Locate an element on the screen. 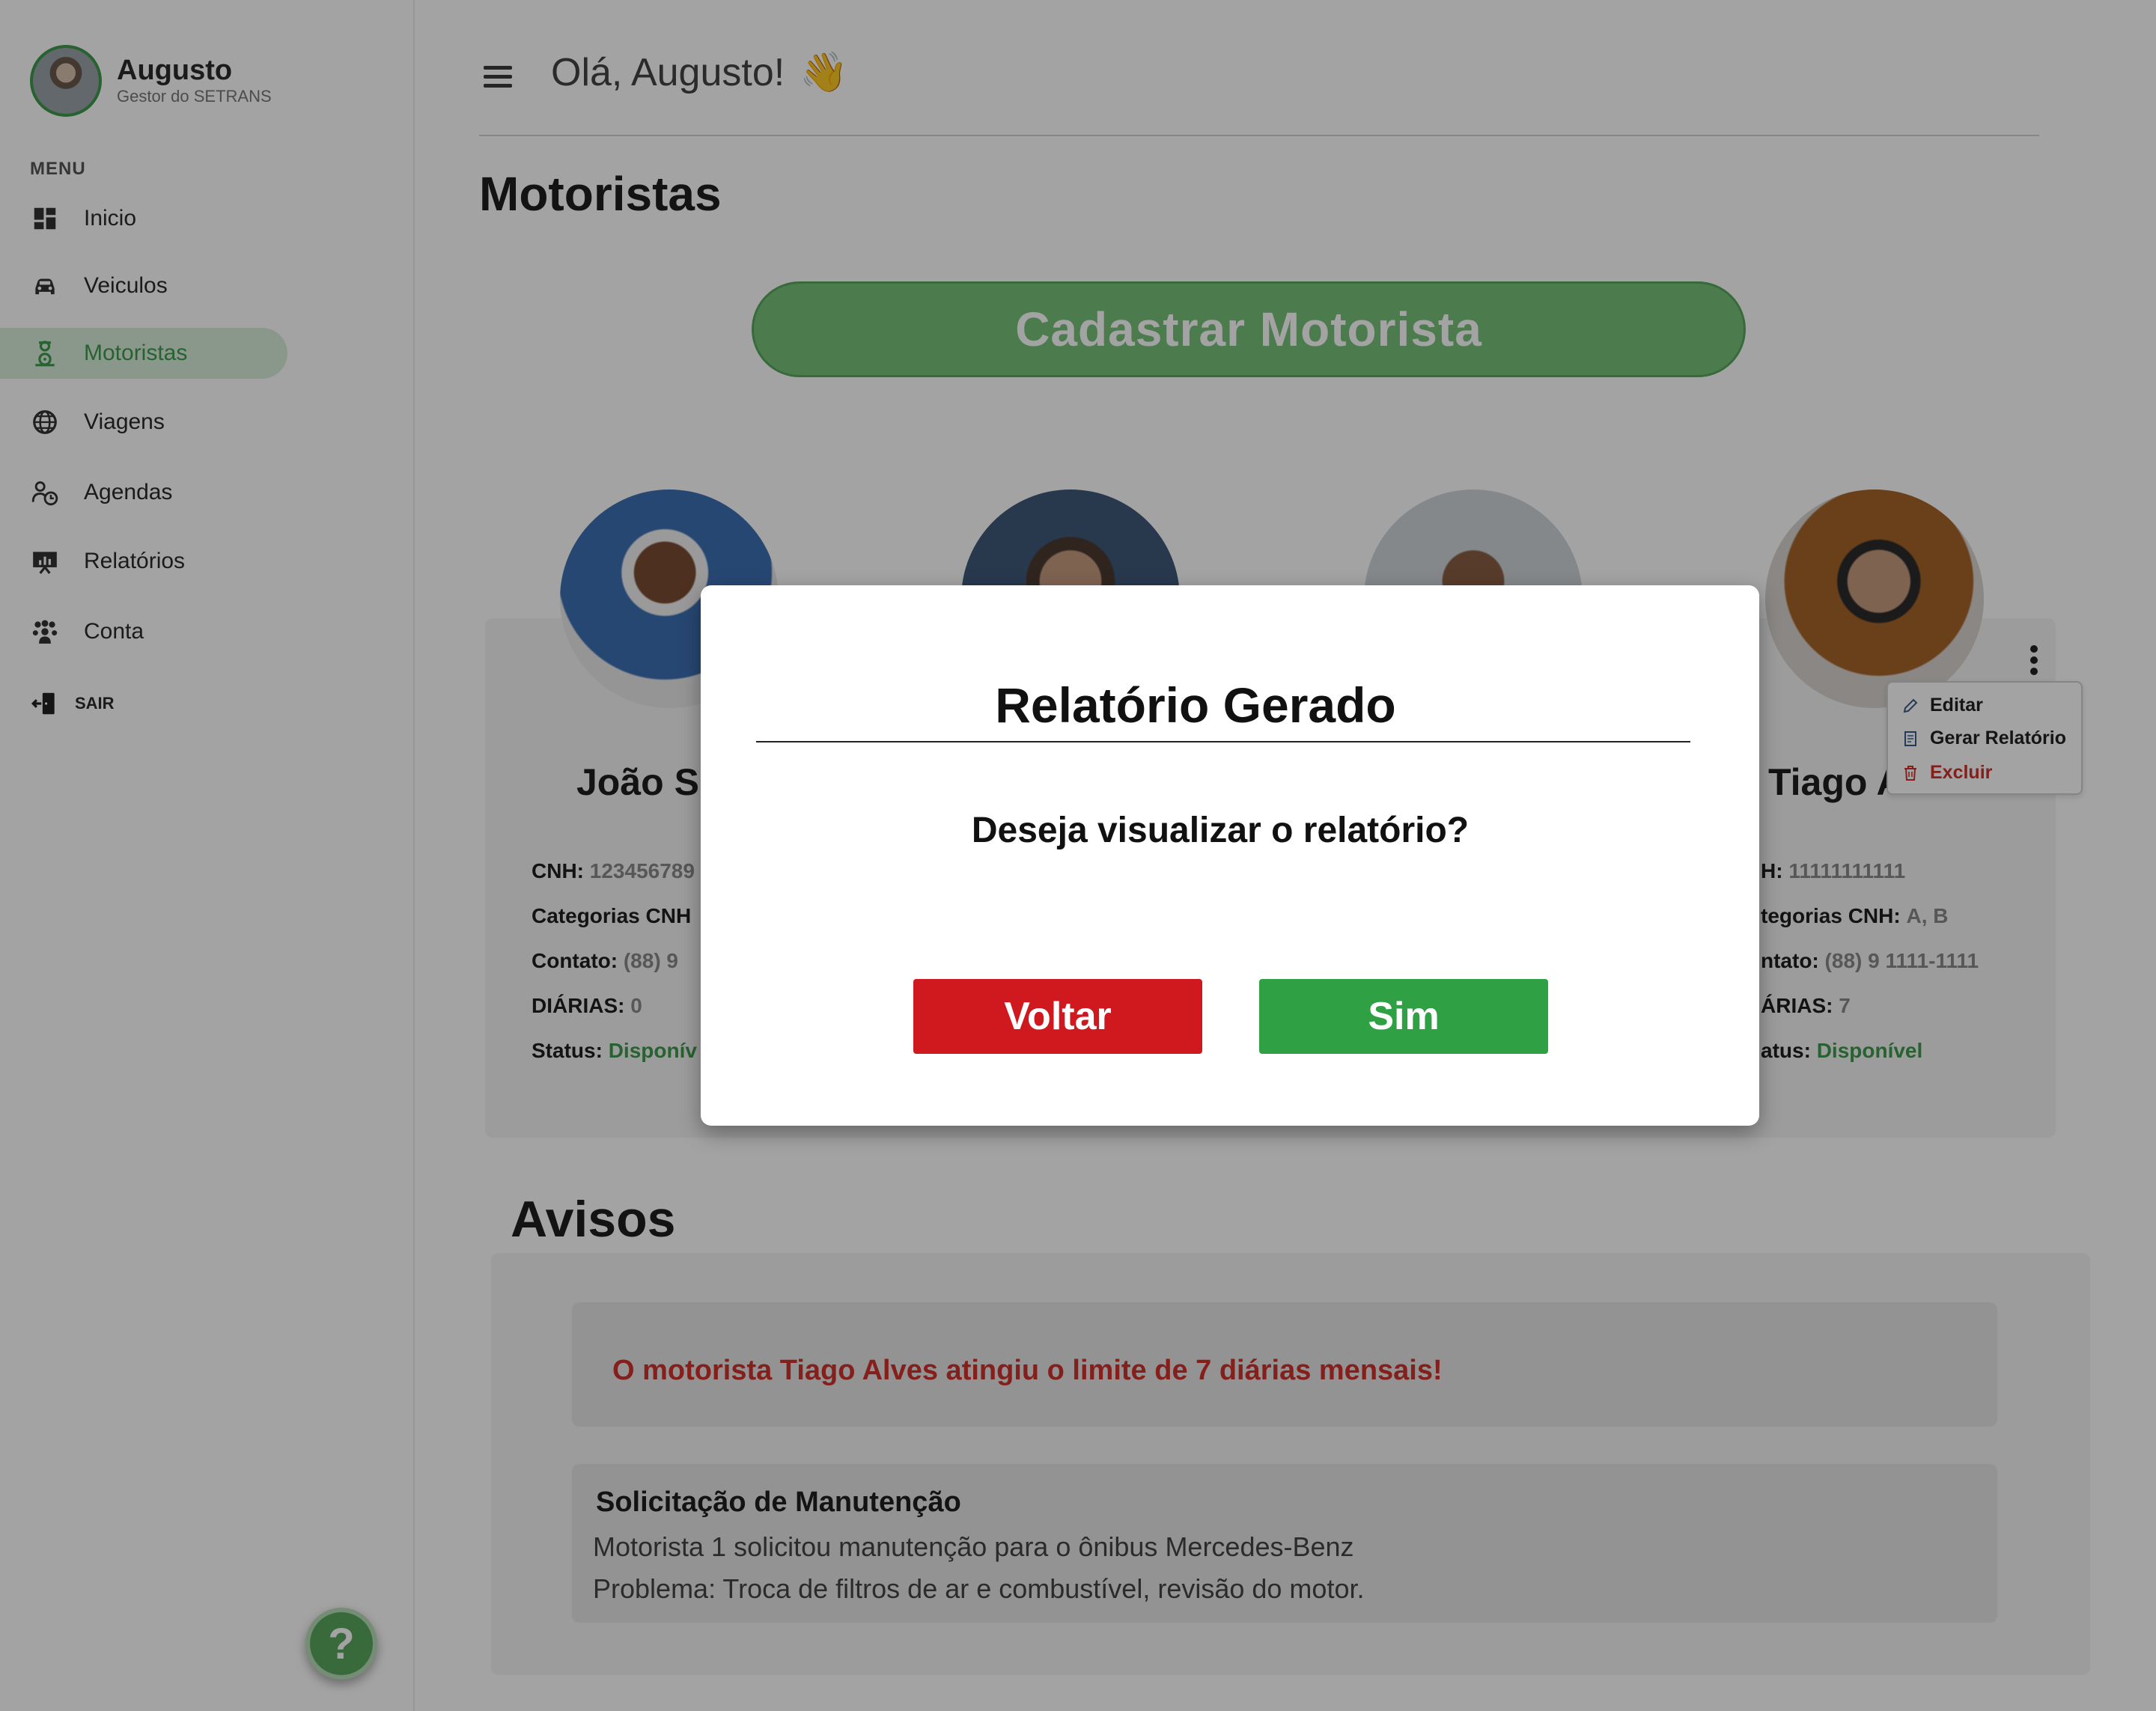 Image resolution: width=2156 pixels, height=1711 pixels. dialog-divider is located at coordinates (1223, 742).